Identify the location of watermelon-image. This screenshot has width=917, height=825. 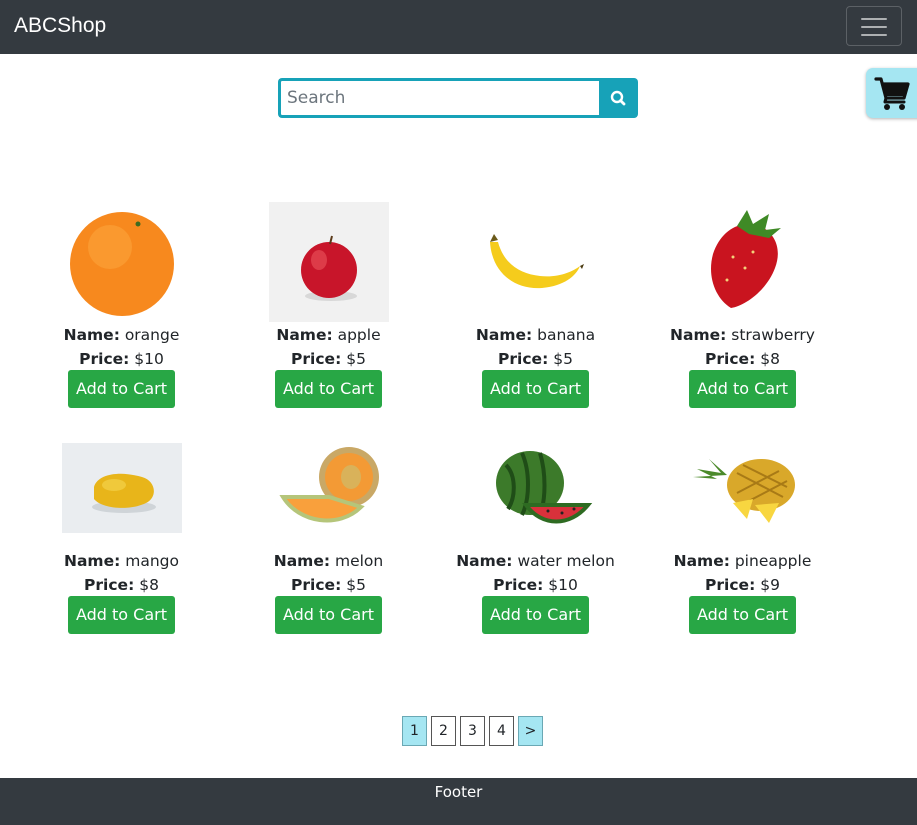
(544, 487).